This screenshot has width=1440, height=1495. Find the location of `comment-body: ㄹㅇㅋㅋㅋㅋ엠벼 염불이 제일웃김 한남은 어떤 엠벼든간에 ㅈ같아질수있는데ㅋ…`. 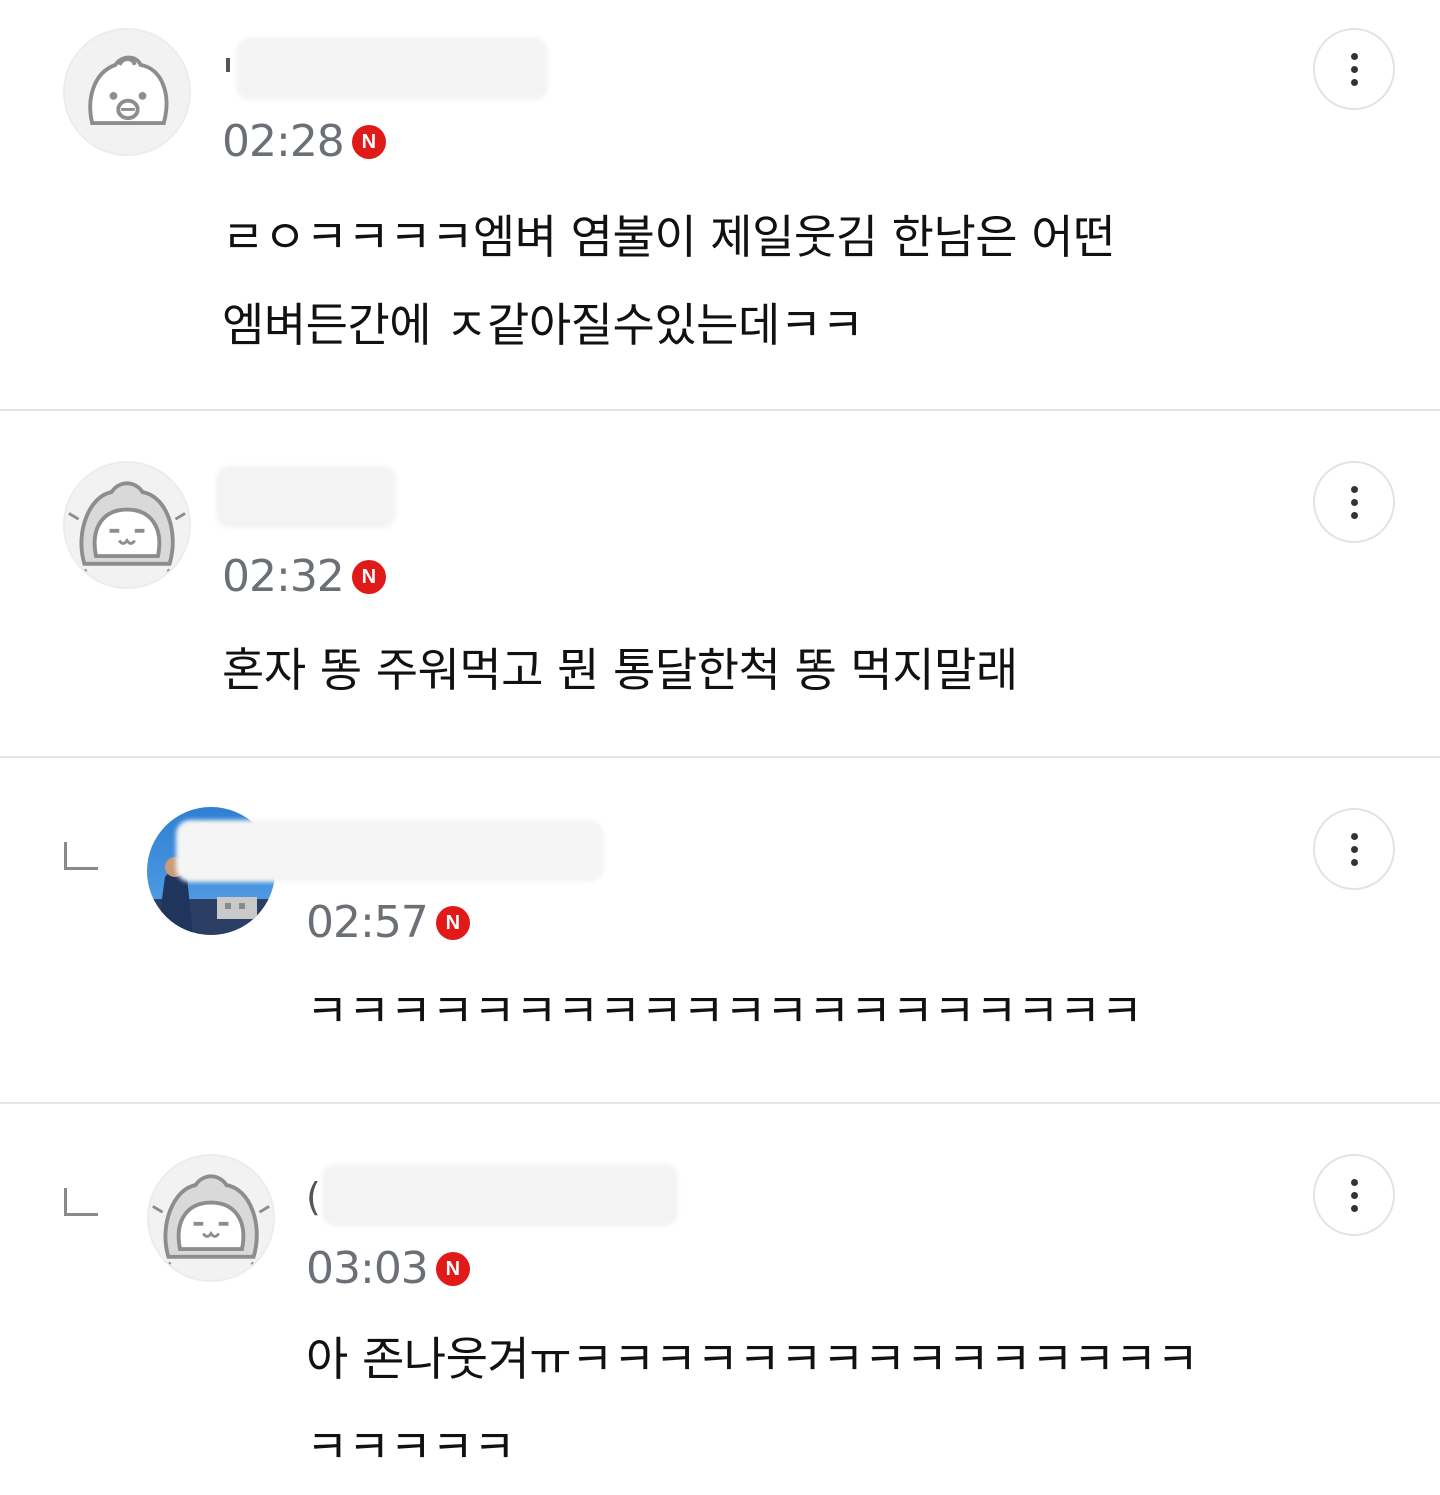

comment-body: ㄹㅇㅋㅋㅋㅋ엠벼 염불이 제일웃김 한남은 어떤 엠벼든간에 ㅈ같아질수있는데ㅋ… is located at coordinates (668, 281).